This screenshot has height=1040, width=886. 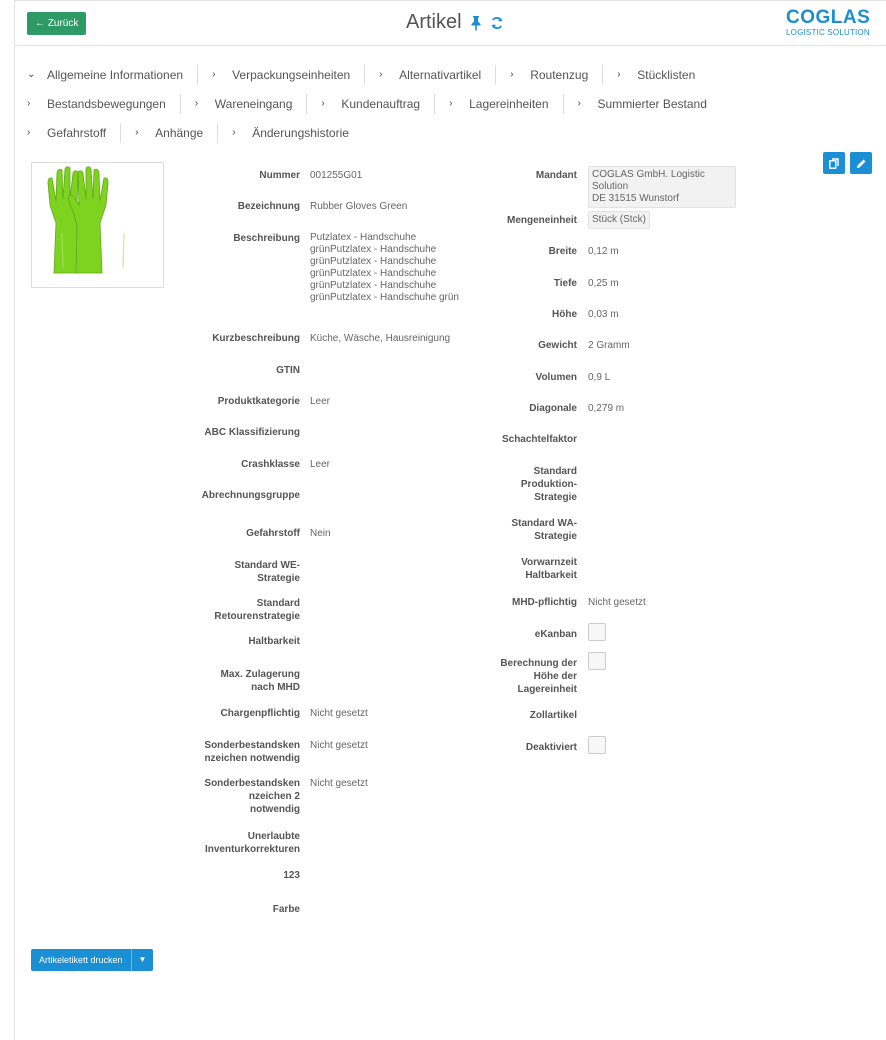 I want to click on label-abrechnungsgruppe: Abrechnungsgruppe, so click(x=250, y=495).